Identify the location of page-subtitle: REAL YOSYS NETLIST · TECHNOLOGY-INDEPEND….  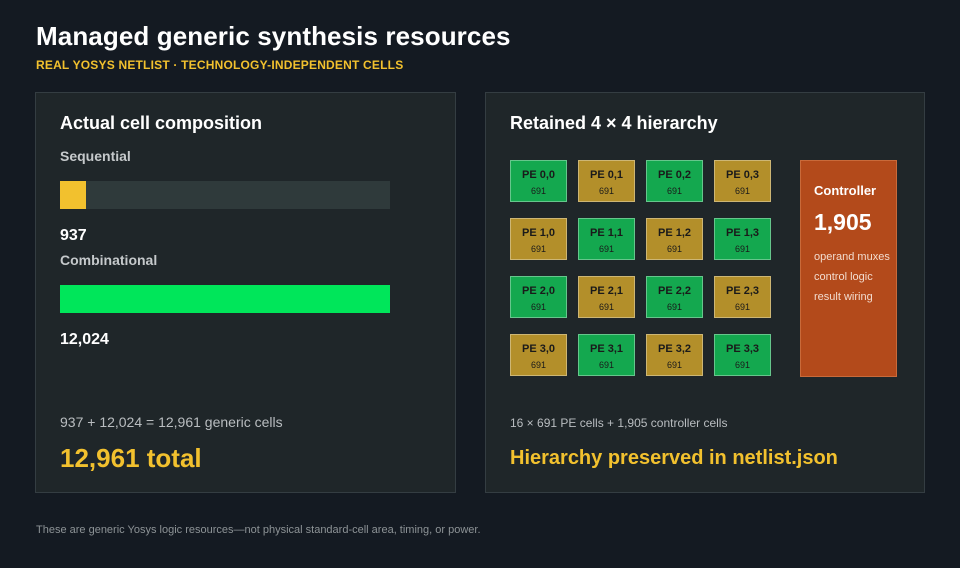
(220, 65).